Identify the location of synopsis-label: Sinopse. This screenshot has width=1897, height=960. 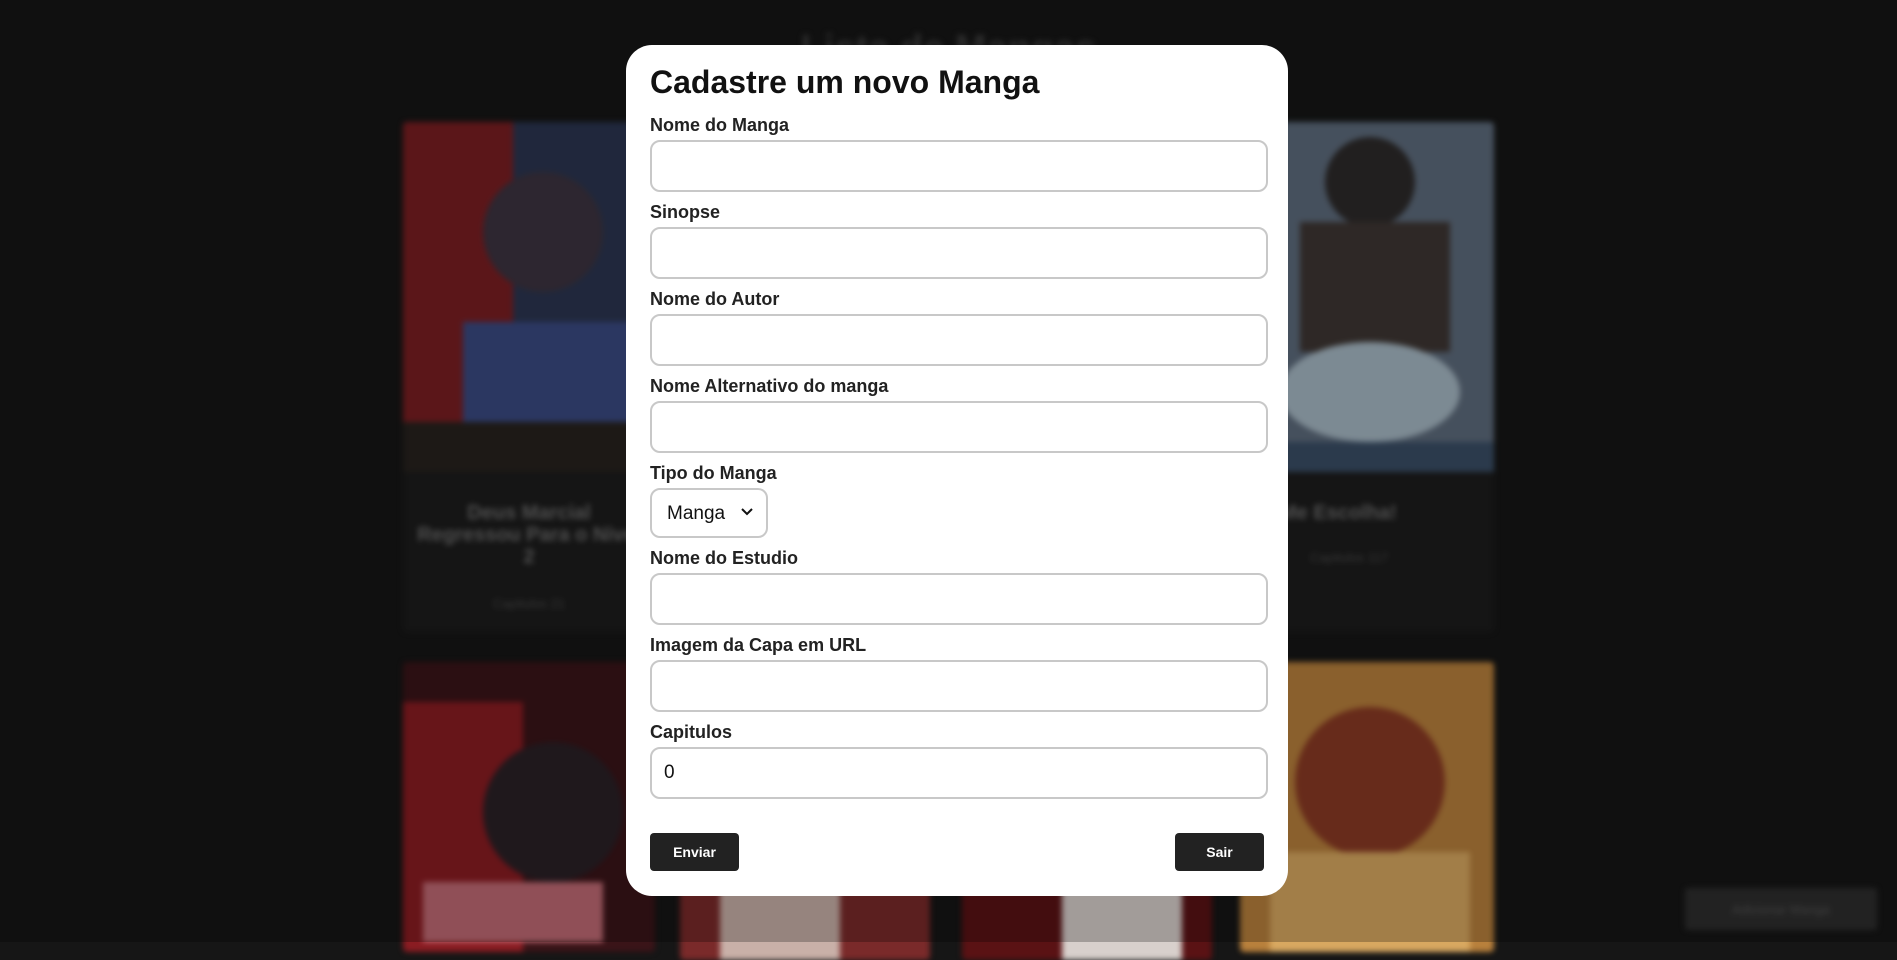
(685, 212).